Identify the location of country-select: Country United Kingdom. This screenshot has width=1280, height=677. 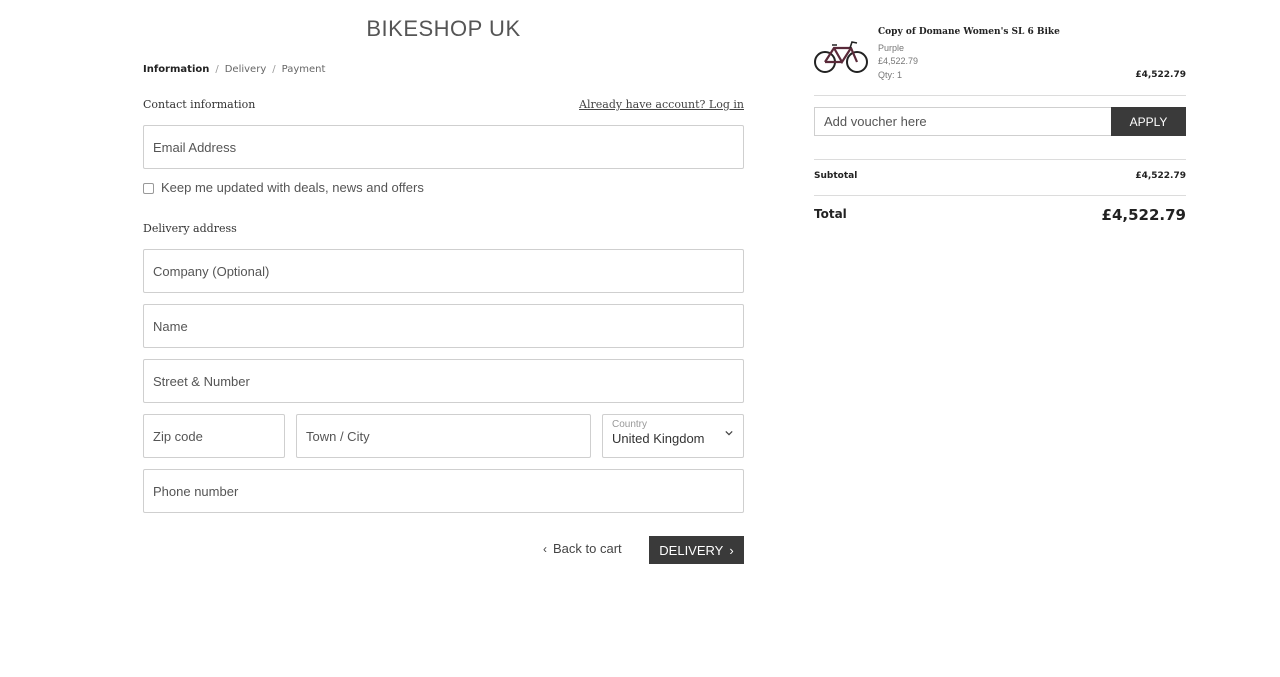
(673, 436).